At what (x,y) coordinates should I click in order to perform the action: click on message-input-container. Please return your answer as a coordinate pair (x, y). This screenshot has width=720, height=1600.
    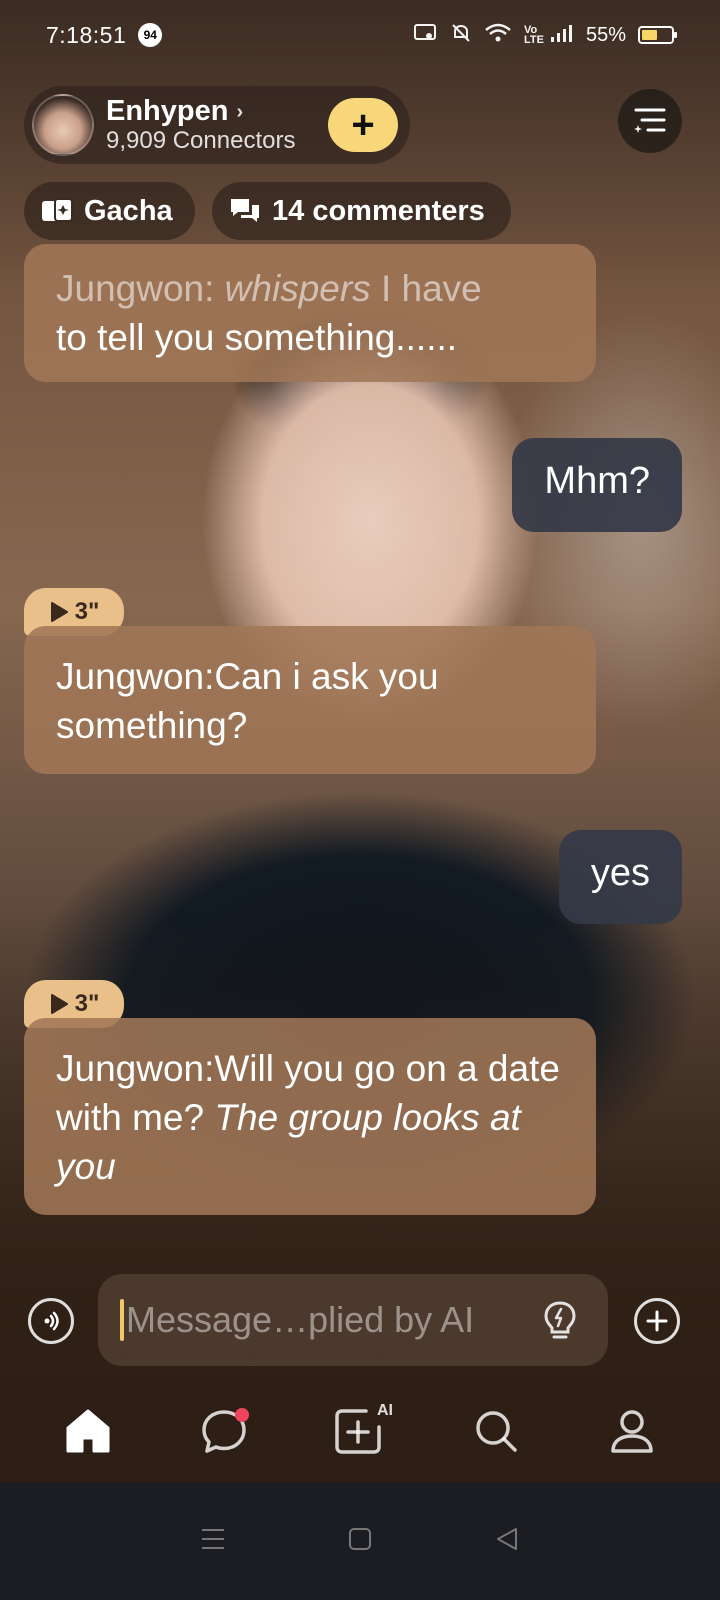
    Looking at the image, I should click on (353, 1320).